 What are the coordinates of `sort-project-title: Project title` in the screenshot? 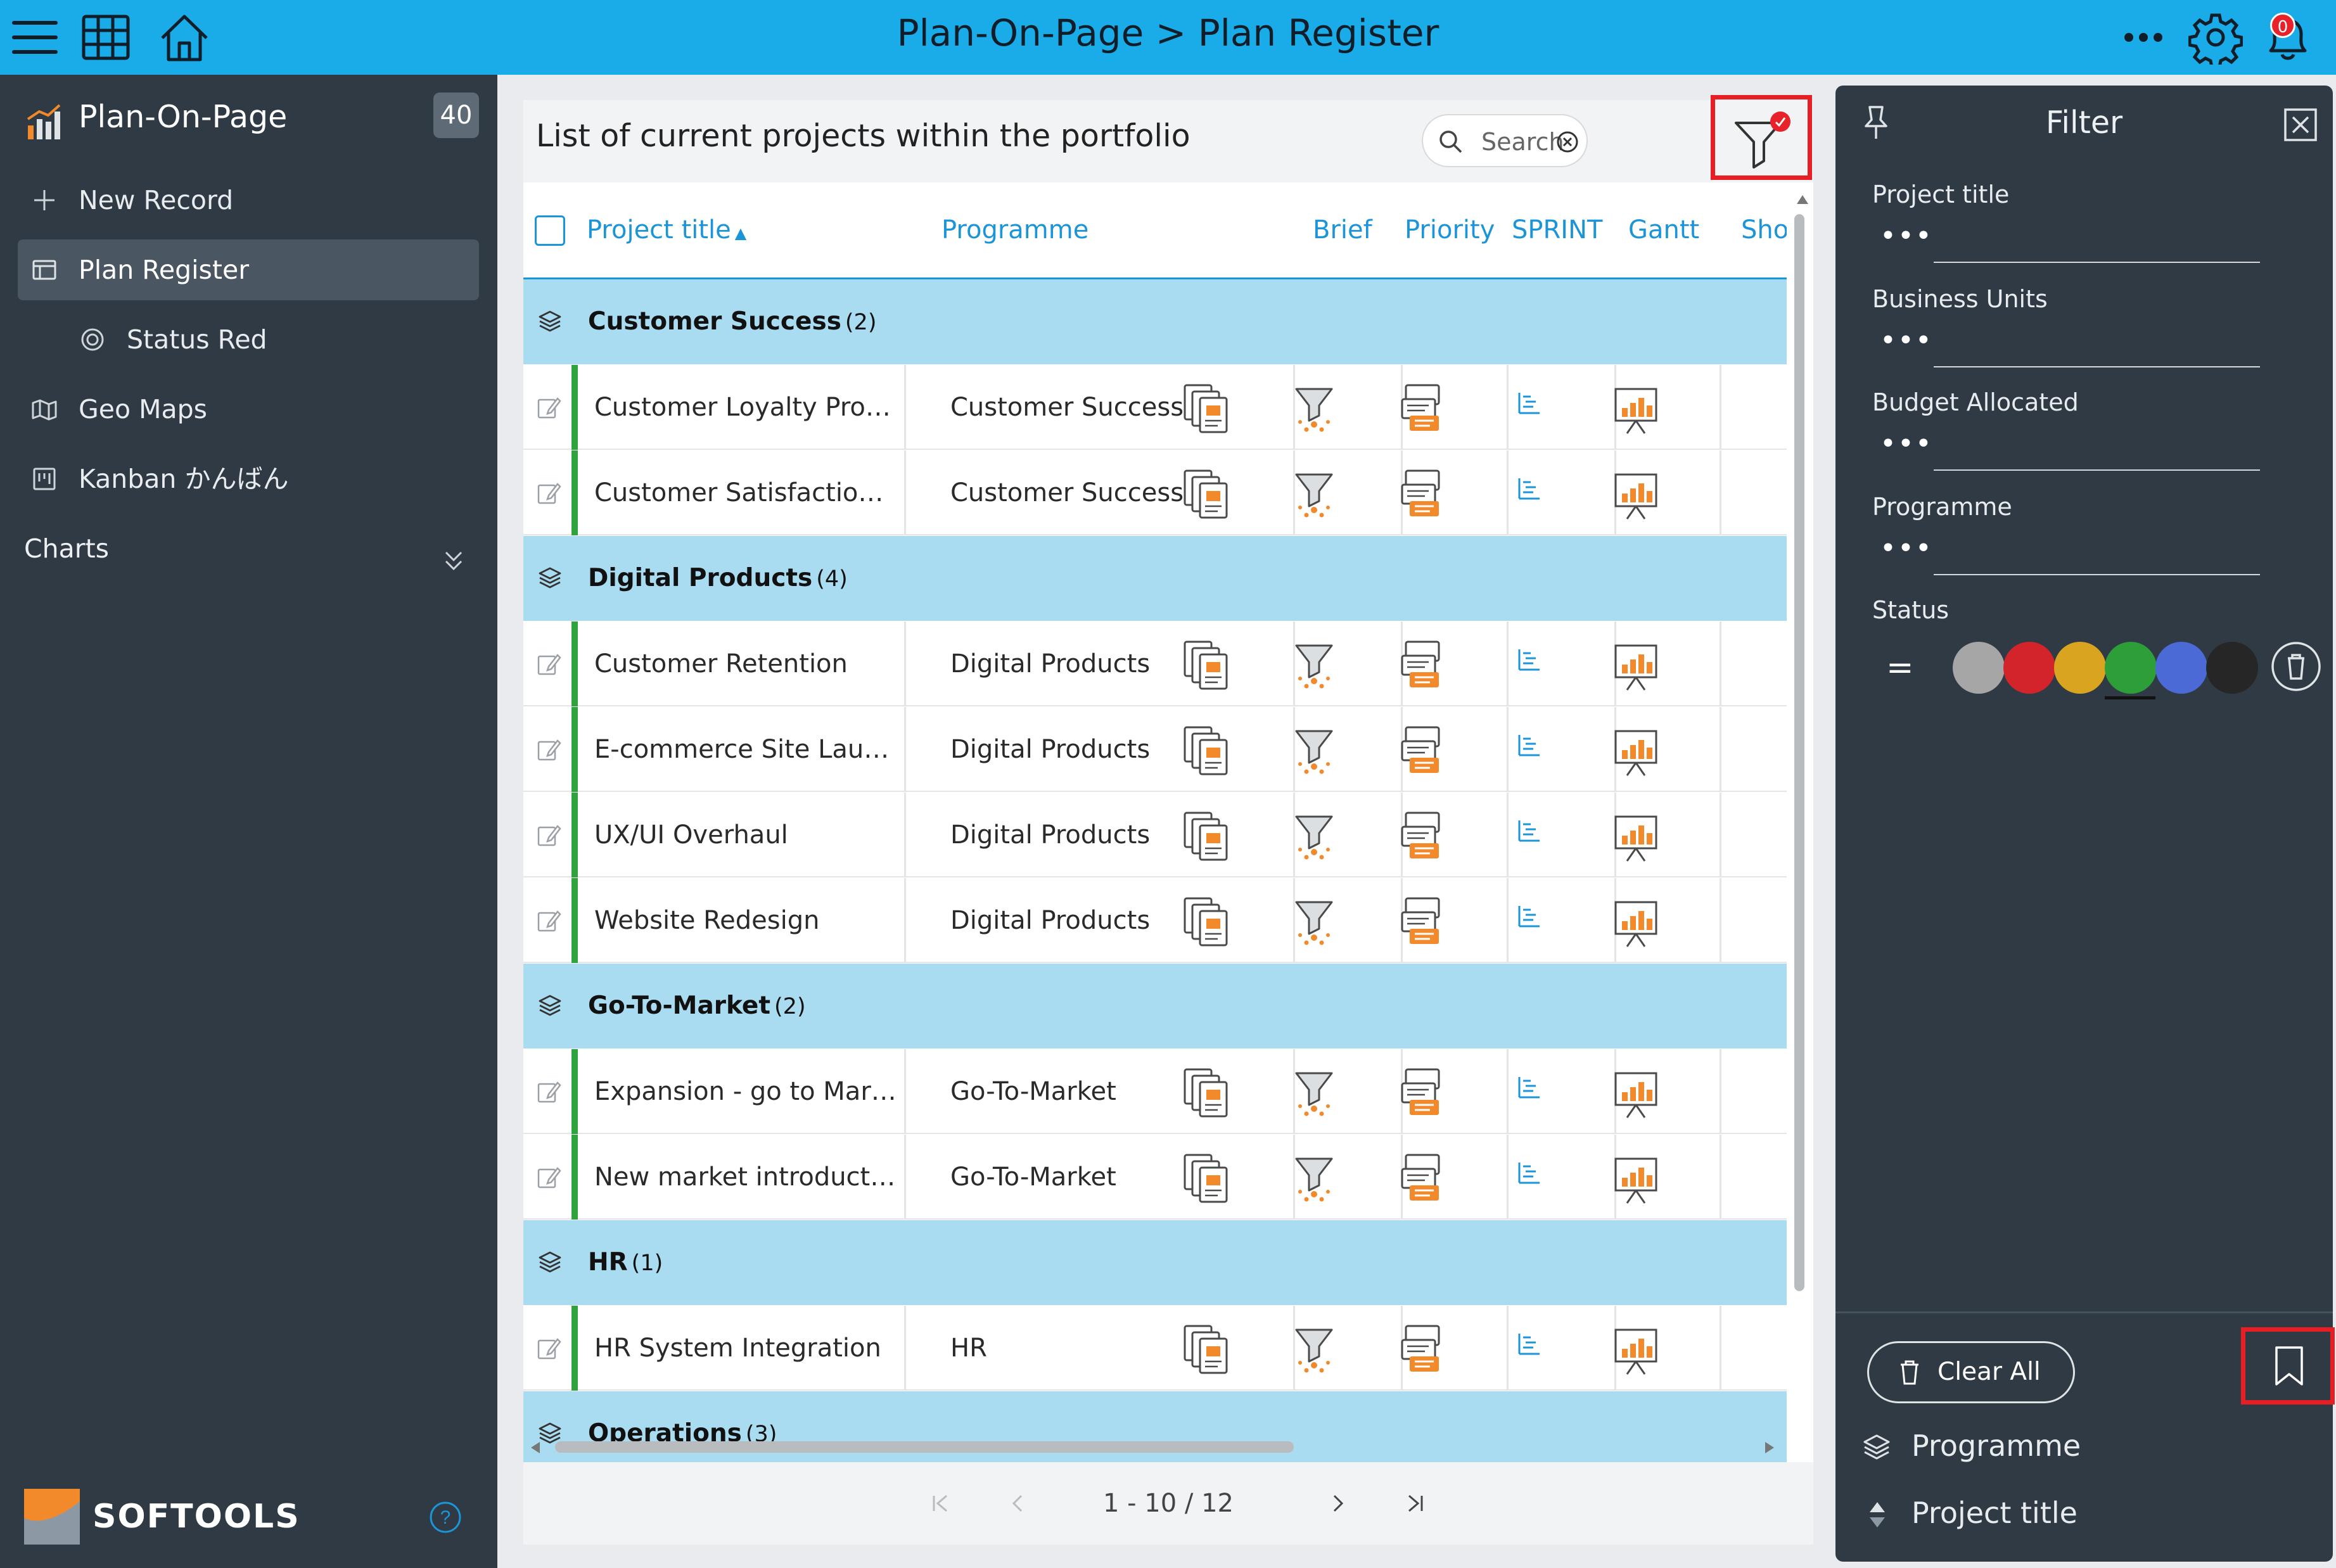 It's located at (1995, 1513).